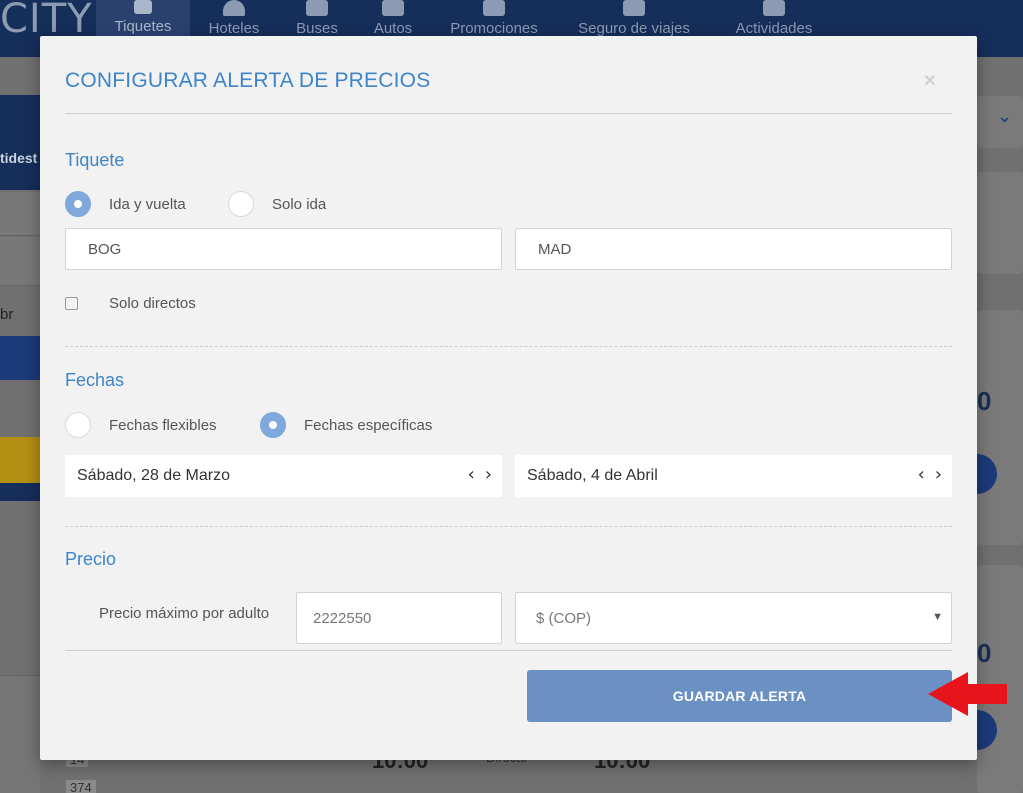 The height and width of the screenshot is (793, 1023). Describe the element at coordinates (774, 28) in the screenshot. I see `nav-label: Actividades` at that location.